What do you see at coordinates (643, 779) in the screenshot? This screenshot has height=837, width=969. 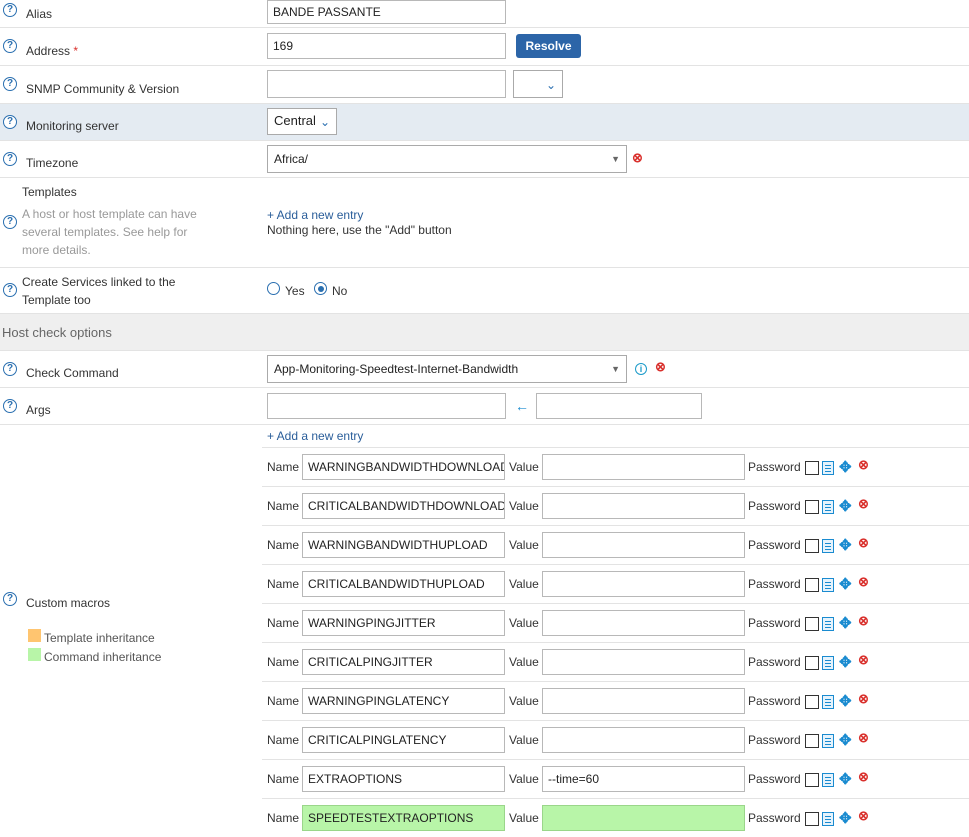 I see `macro-value-input: --time=60` at bounding box center [643, 779].